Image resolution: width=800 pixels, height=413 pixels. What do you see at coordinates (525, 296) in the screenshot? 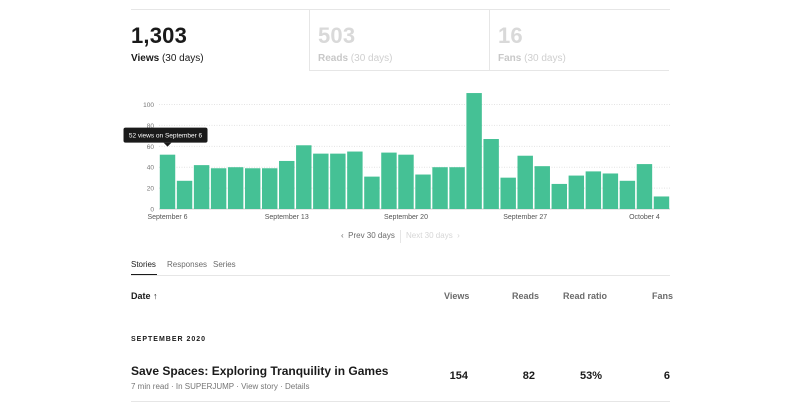
I see `reads-header: Reads` at bounding box center [525, 296].